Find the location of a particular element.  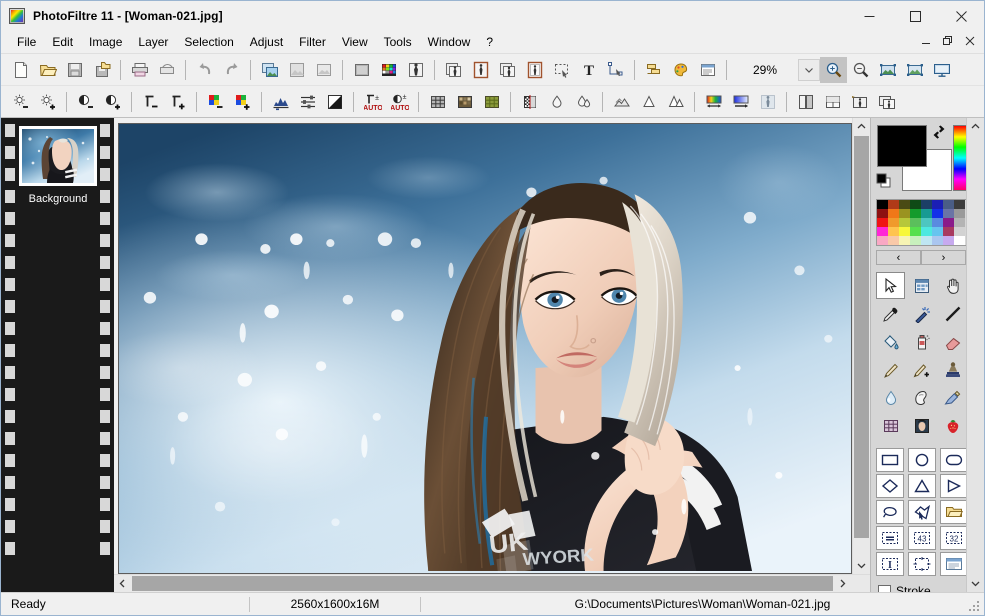

undo-icon is located at coordinates (204, 70).